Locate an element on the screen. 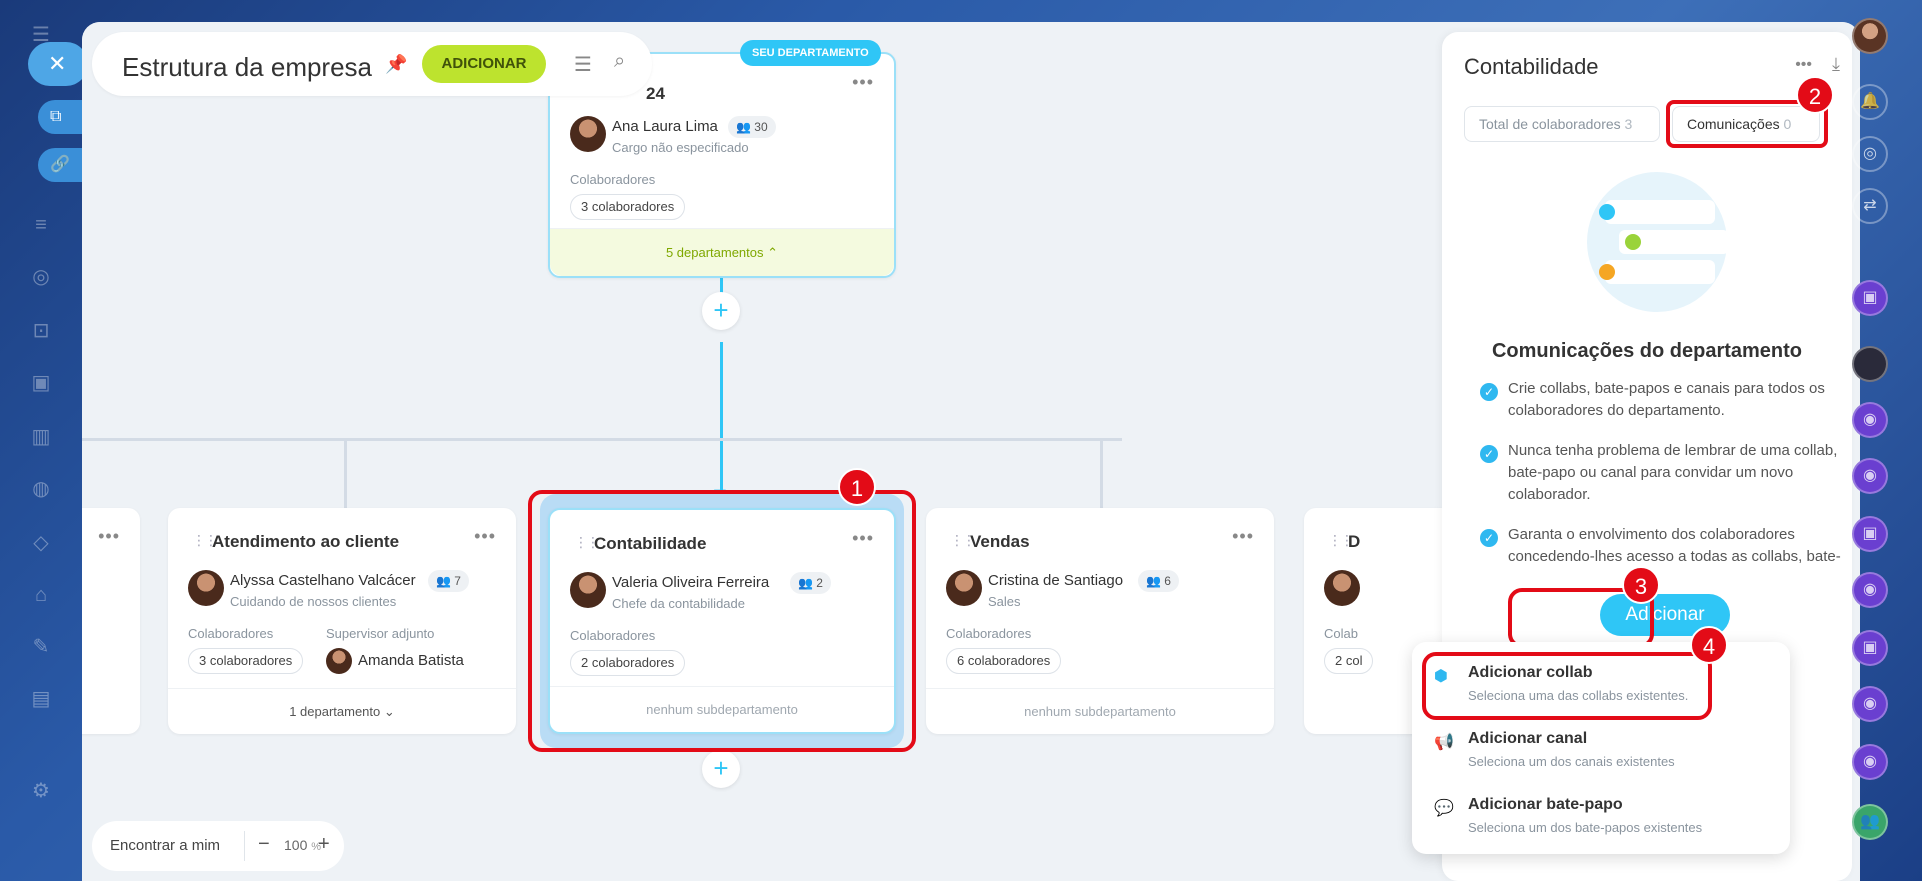 Image resolution: width=1922 pixels, height=881 pixels. id-card-icon: ▣ is located at coordinates (41, 383).